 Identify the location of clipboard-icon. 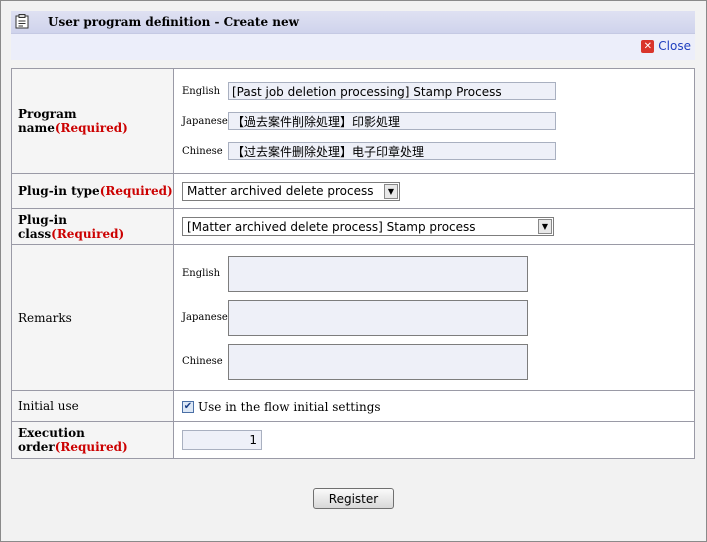
(22, 21).